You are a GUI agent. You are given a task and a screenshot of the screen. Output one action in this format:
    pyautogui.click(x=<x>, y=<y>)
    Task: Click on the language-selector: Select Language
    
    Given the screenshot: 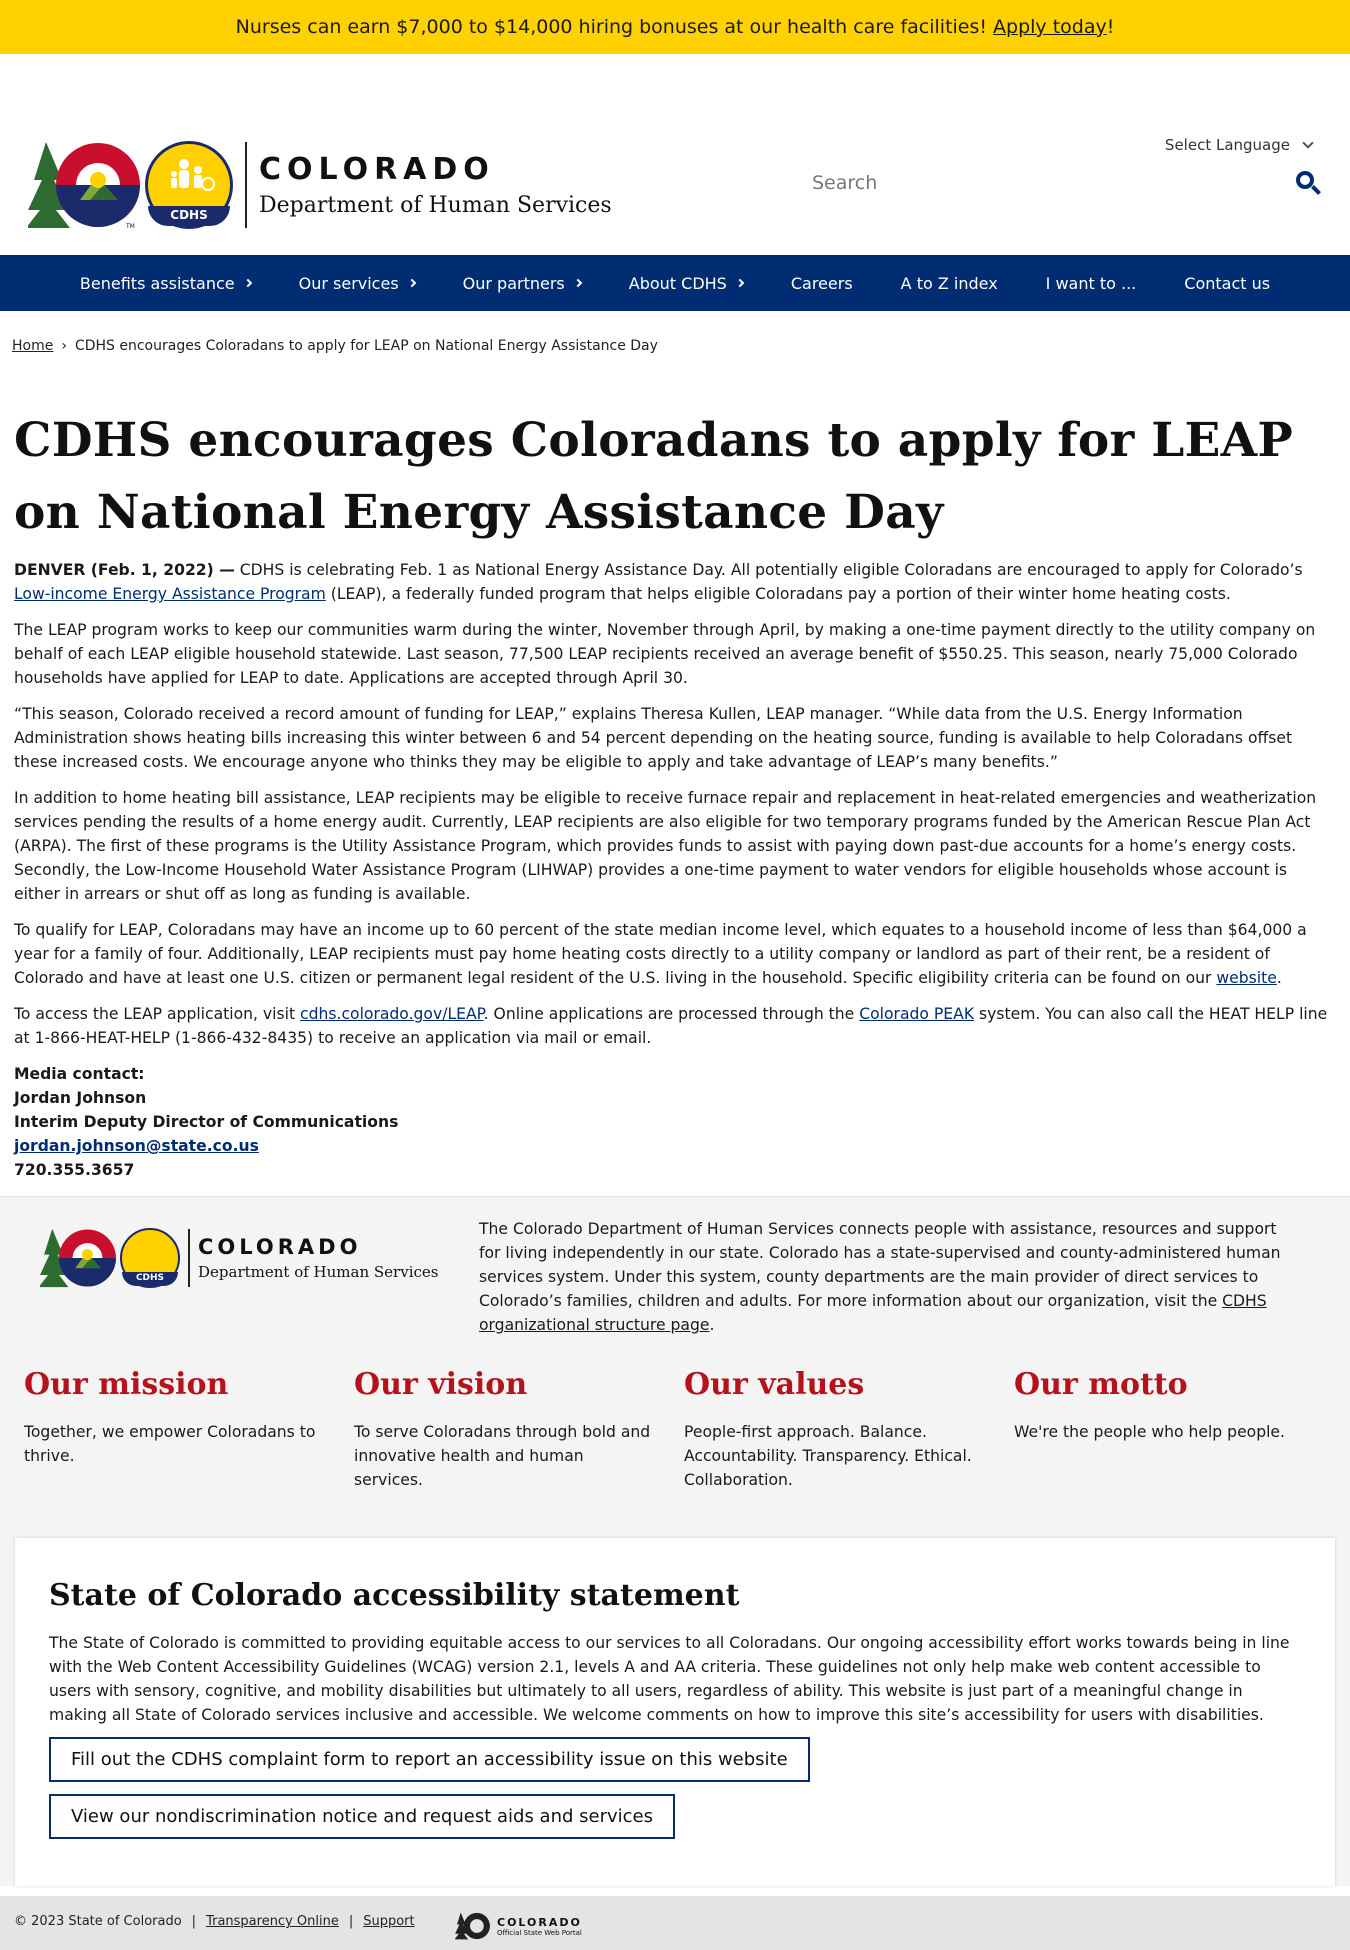 What is the action you would take?
    pyautogui.click(x=1239, y=145)
    